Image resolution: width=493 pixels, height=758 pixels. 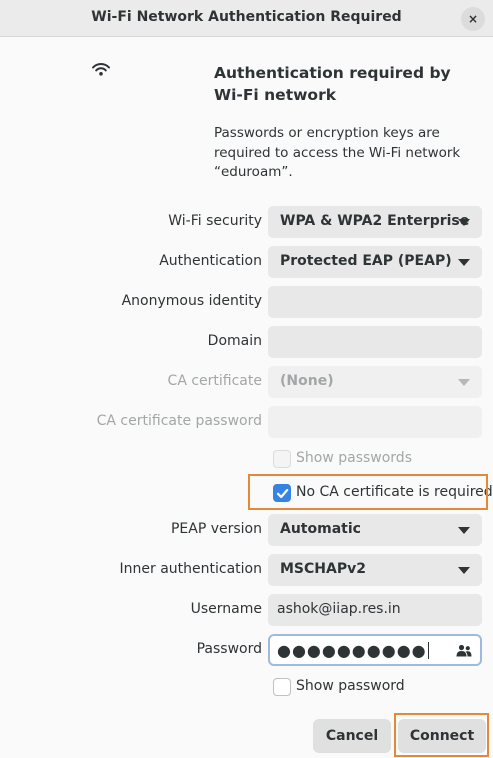 What do you see at coordinates (366, 261) in the screenshot?
I see `authentication-value: Protected EAP (PEAP)` at bounding box center [366, 261].